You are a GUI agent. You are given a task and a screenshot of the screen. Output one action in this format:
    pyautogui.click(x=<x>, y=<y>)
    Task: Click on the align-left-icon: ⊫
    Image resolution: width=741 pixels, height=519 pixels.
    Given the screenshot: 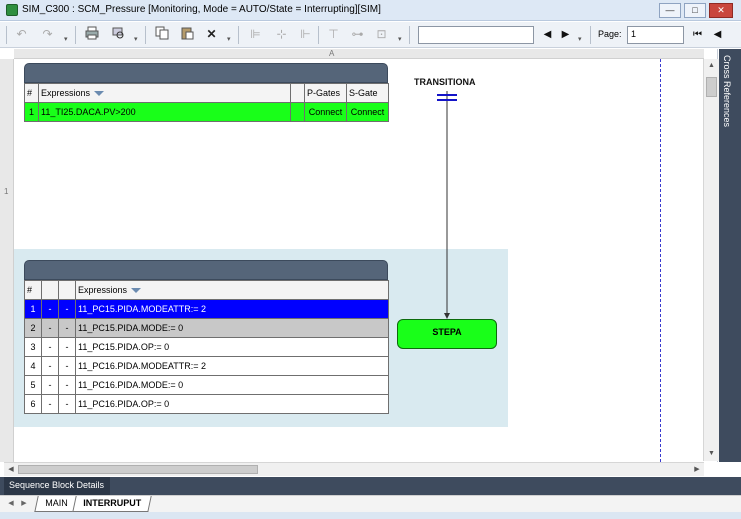 What is the action you would take?
    pyautogui.click(x=255, y=34)
    